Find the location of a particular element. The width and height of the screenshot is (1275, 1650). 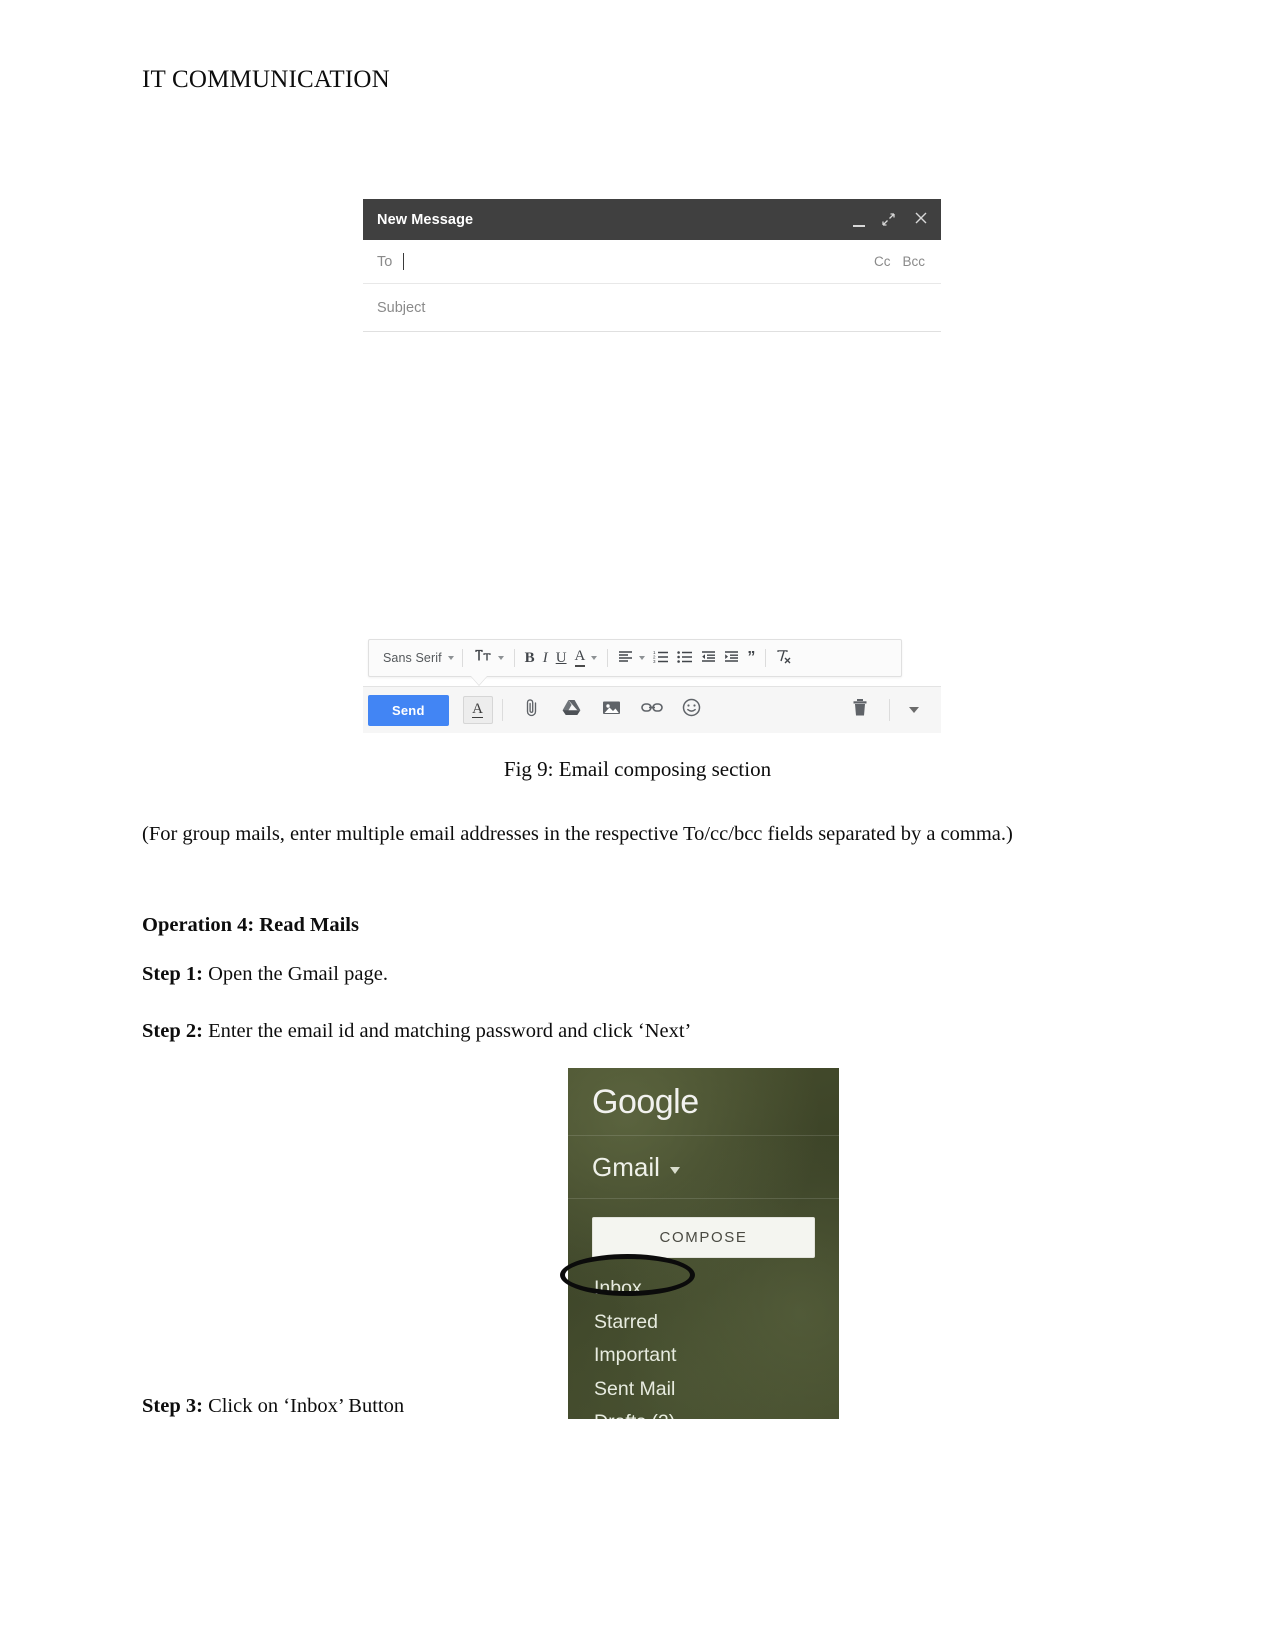

action-bar-right-group is located at coordinates (884, 710).